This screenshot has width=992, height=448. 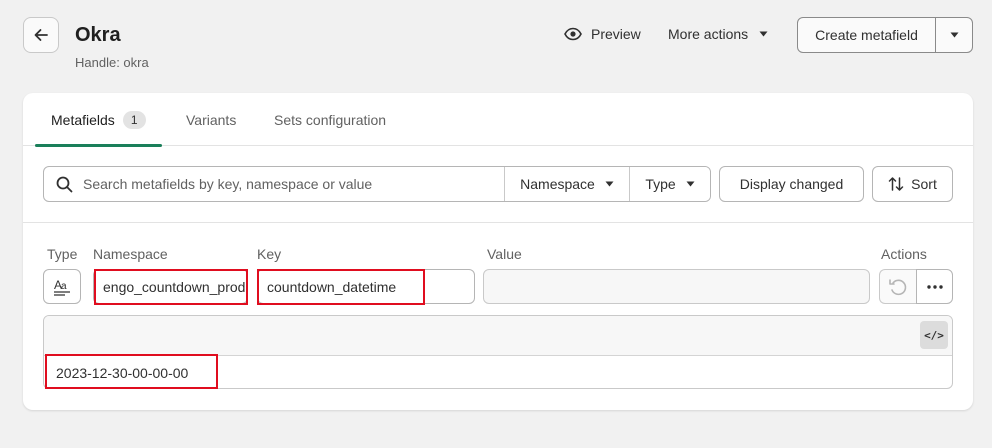 What do you see at coordinates (498, 336) in the screenshot?
I see `editor-toolbar: </>` at bounding box center [498, 336].